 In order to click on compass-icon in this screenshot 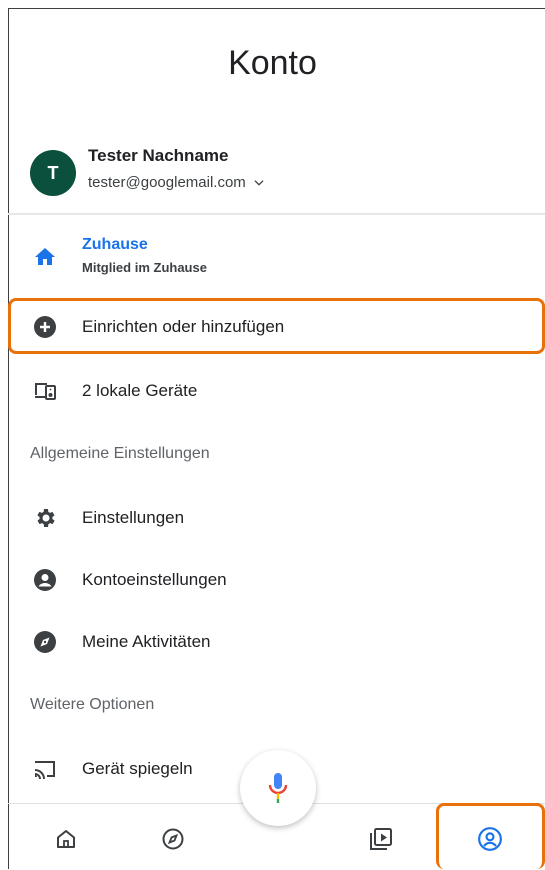, I will do `click(45, 642)`.